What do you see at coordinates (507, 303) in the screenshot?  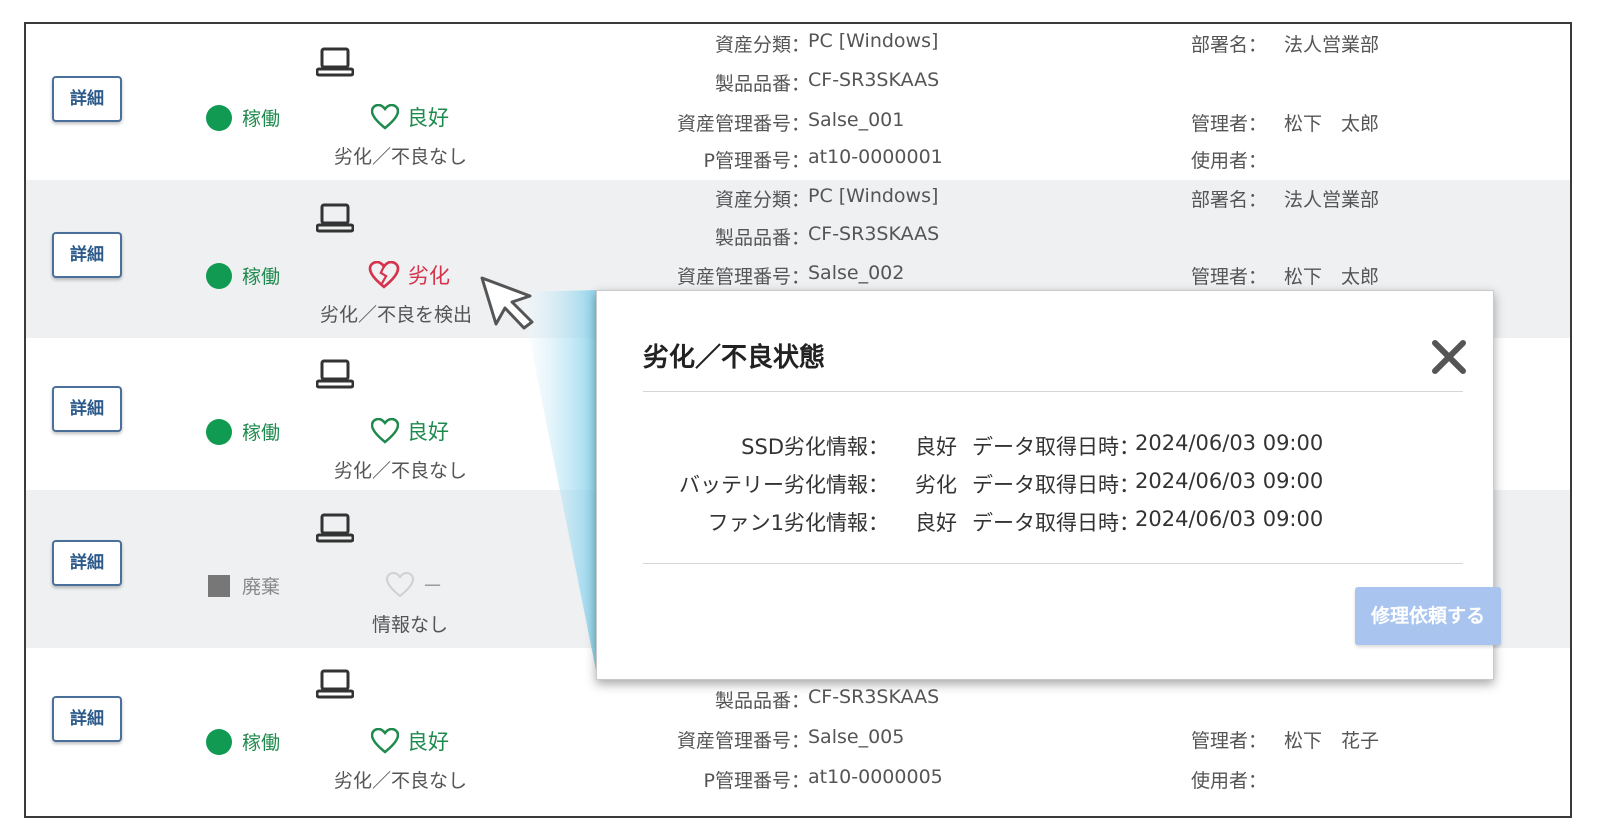 I see `mouse-cursor-icon` at bounding box center [507, 303].